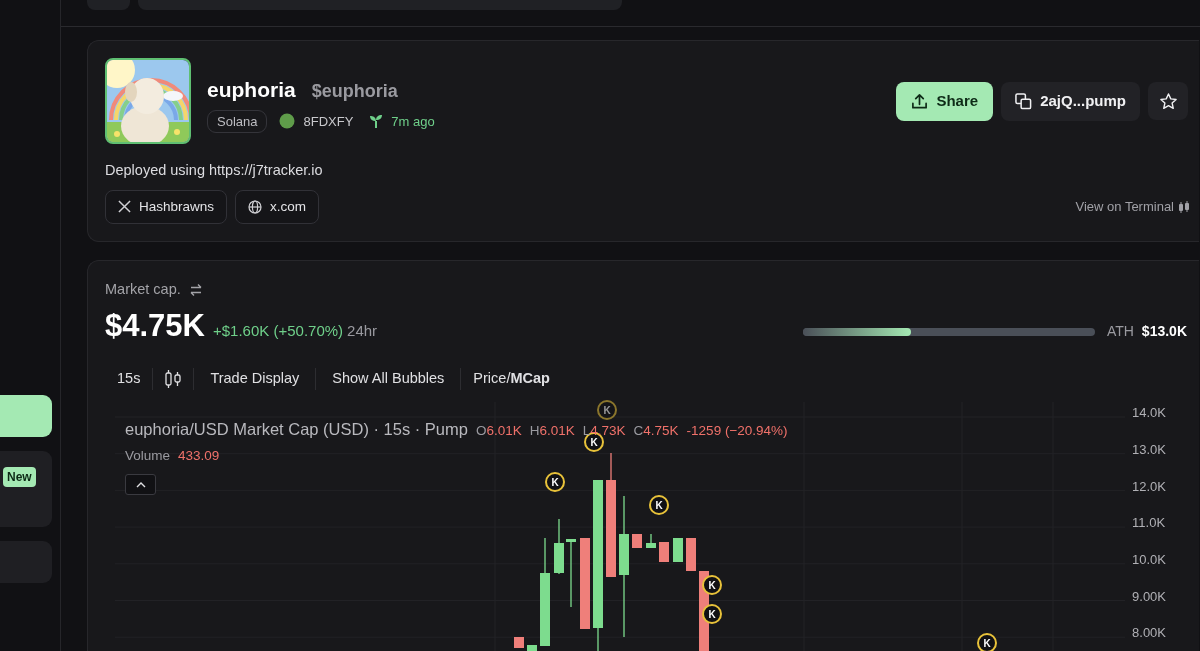 The height and width of the screenshot is (651, 1200). I want to click on copy-address-button: 2ajQ...pump, so click(1070, 101).